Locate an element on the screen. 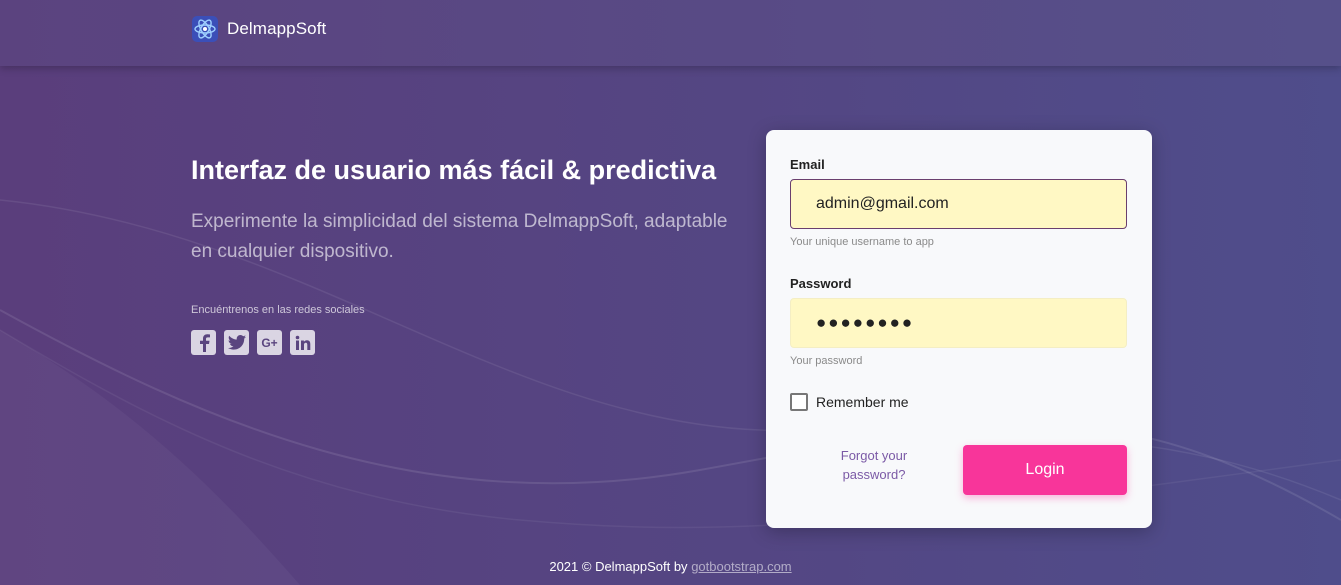  facebook-icon is located at coordinates (203, 342).